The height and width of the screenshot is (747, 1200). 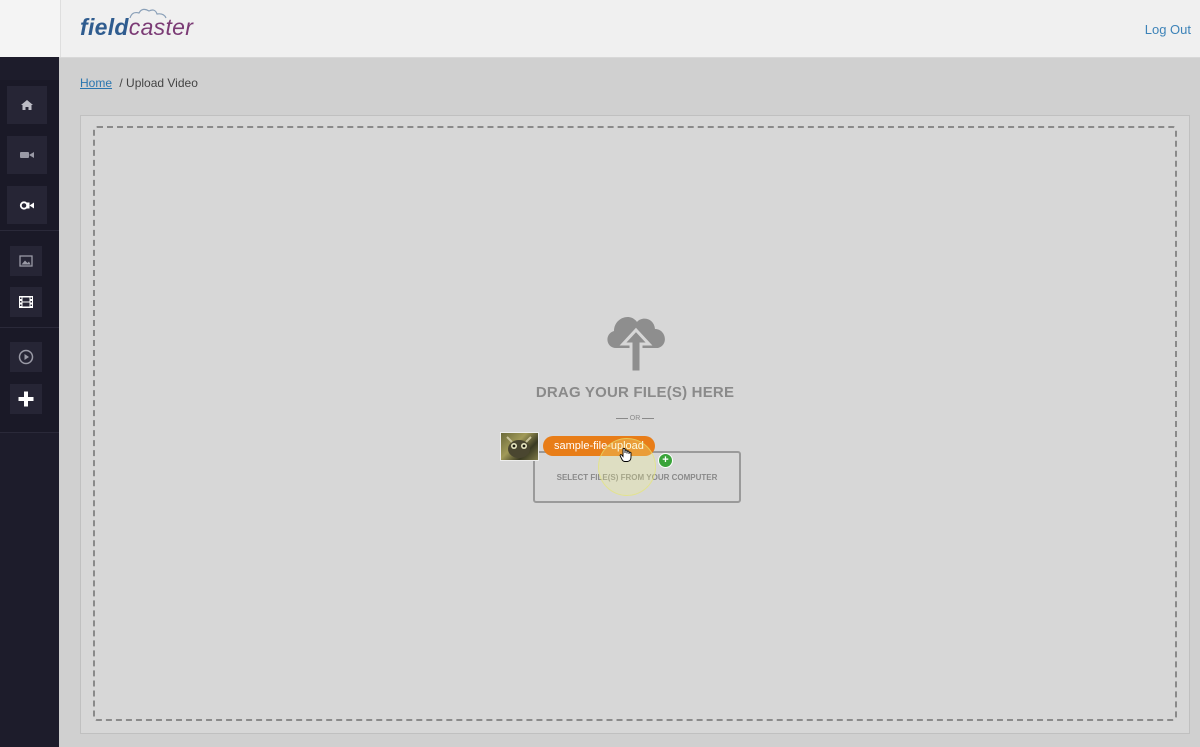 I want to click on plus-icon, so click(x=26, y=399).